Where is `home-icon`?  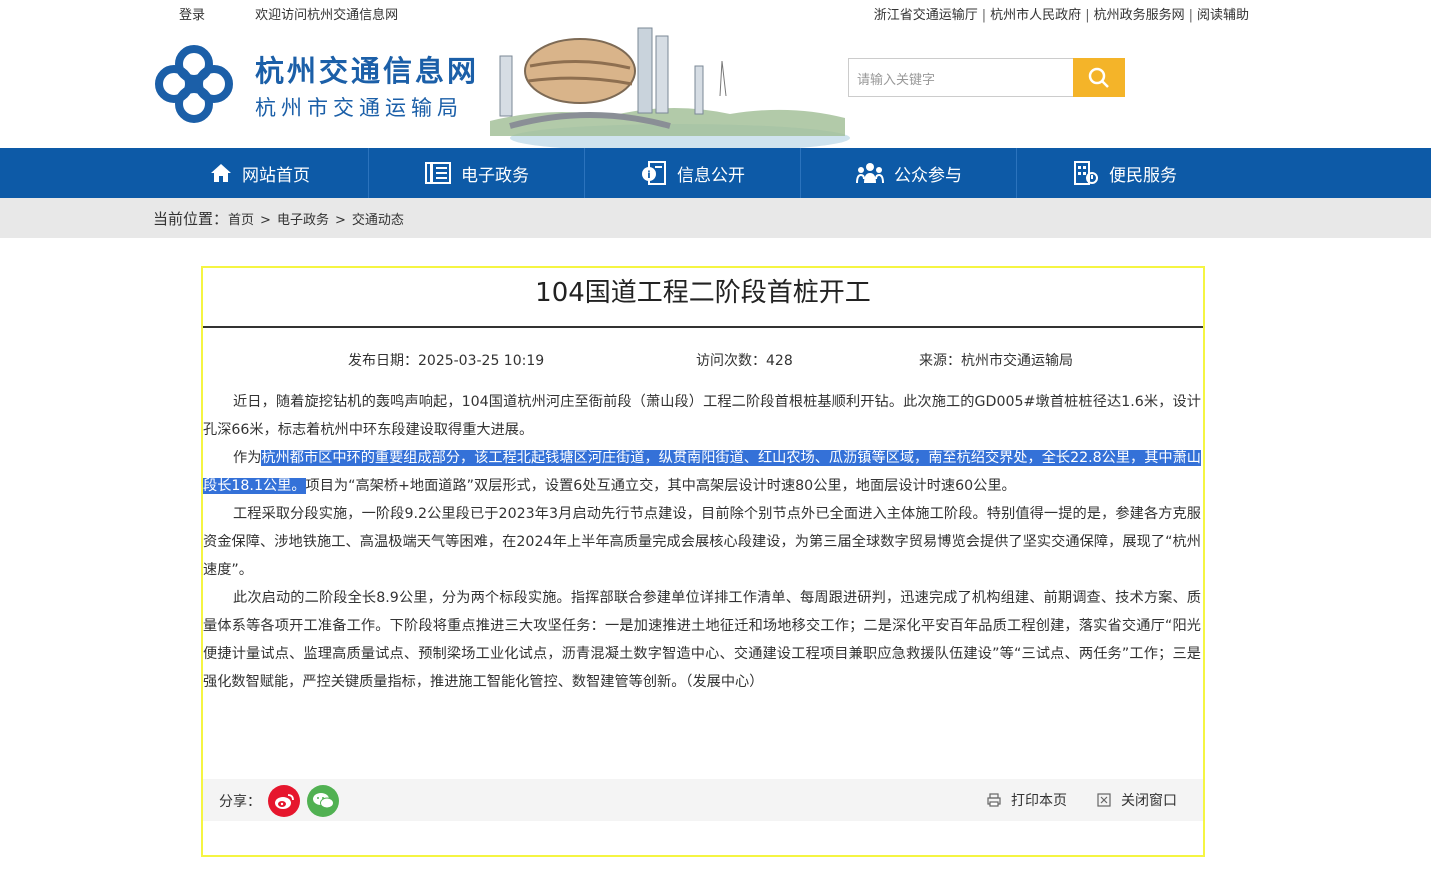
home-icon is located at coordinates (221, 173).